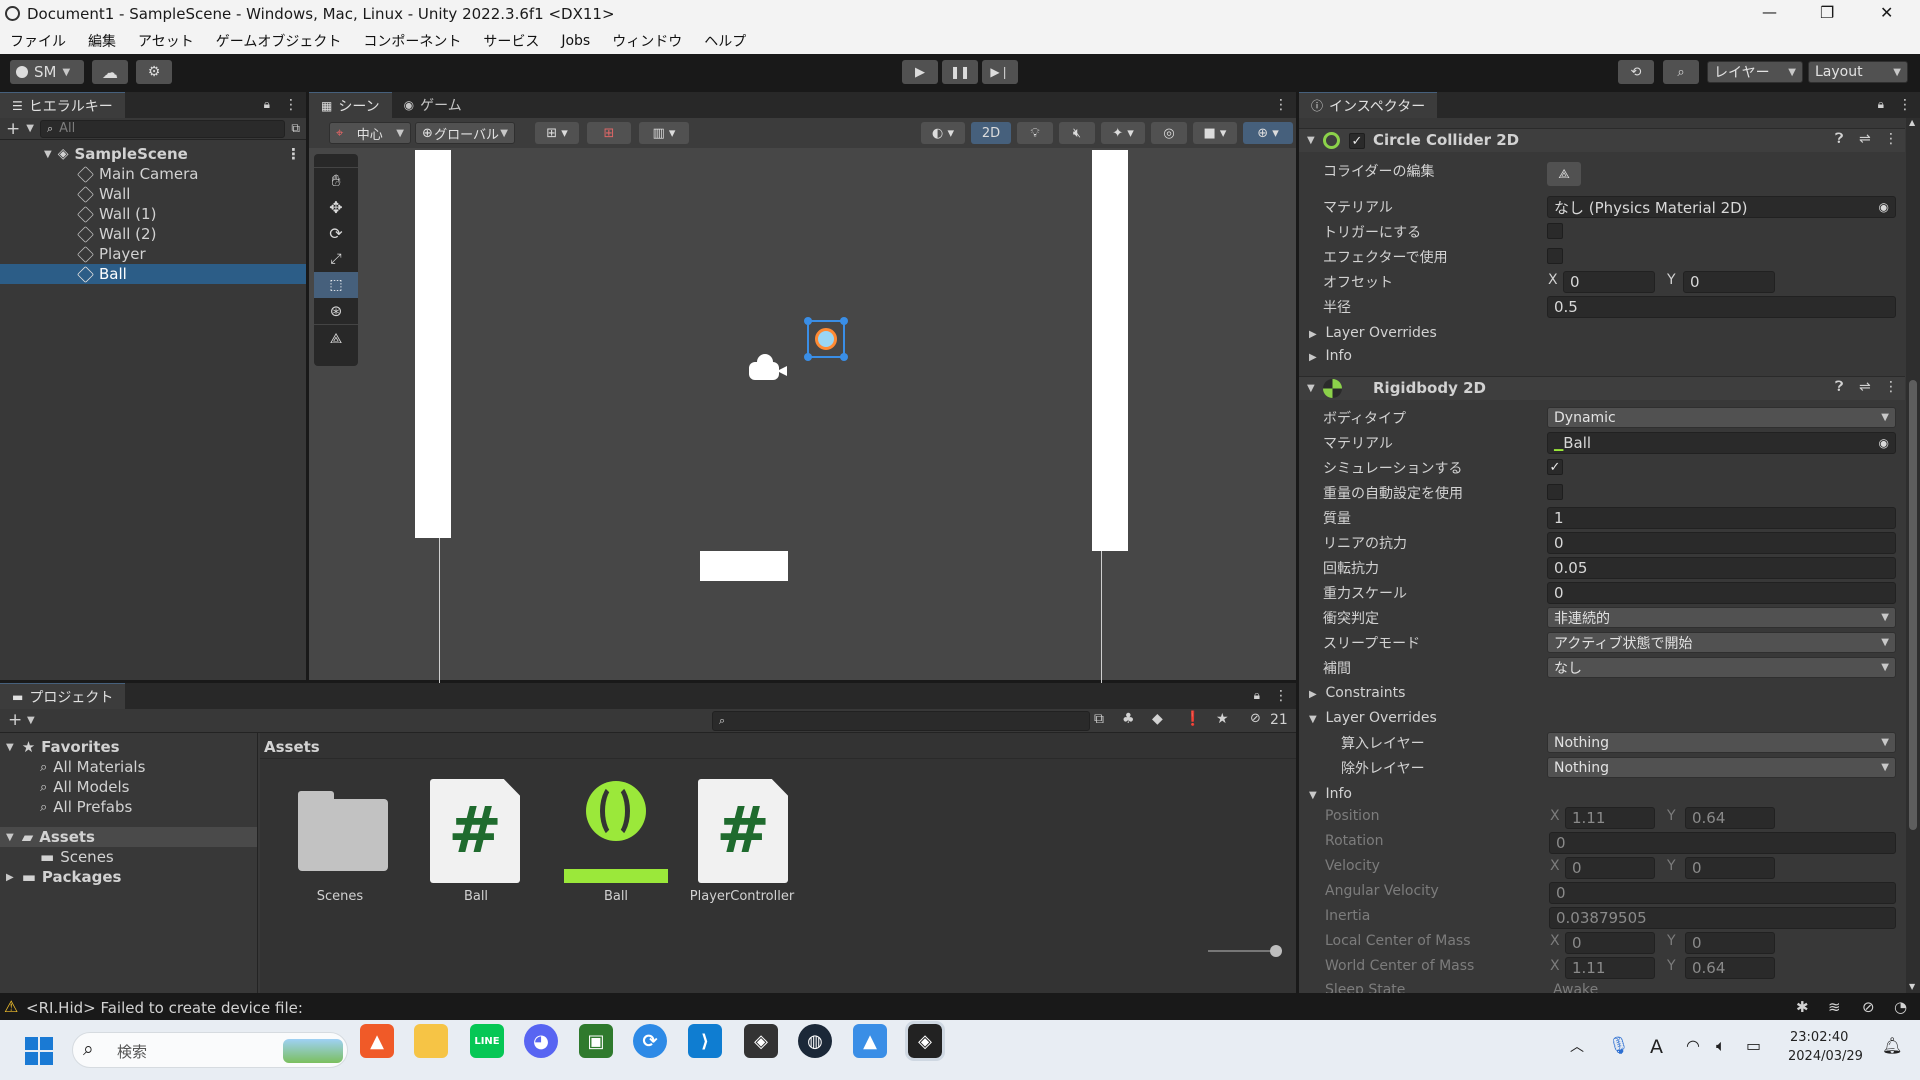 This screenshot has width=1920, height=1080. I want to click on mode-2d-button: 2D, so click(991, 133).